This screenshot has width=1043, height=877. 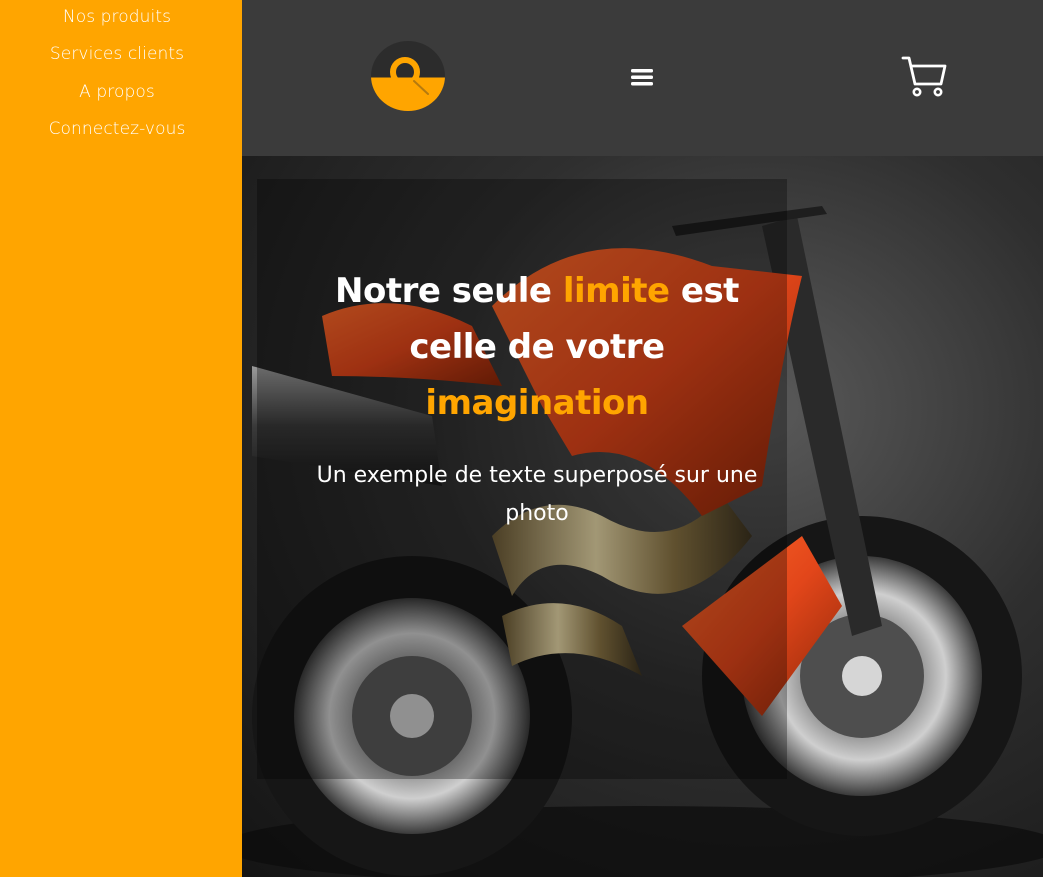 I want to click on logo-search-icon, so click(x=408, y=76).